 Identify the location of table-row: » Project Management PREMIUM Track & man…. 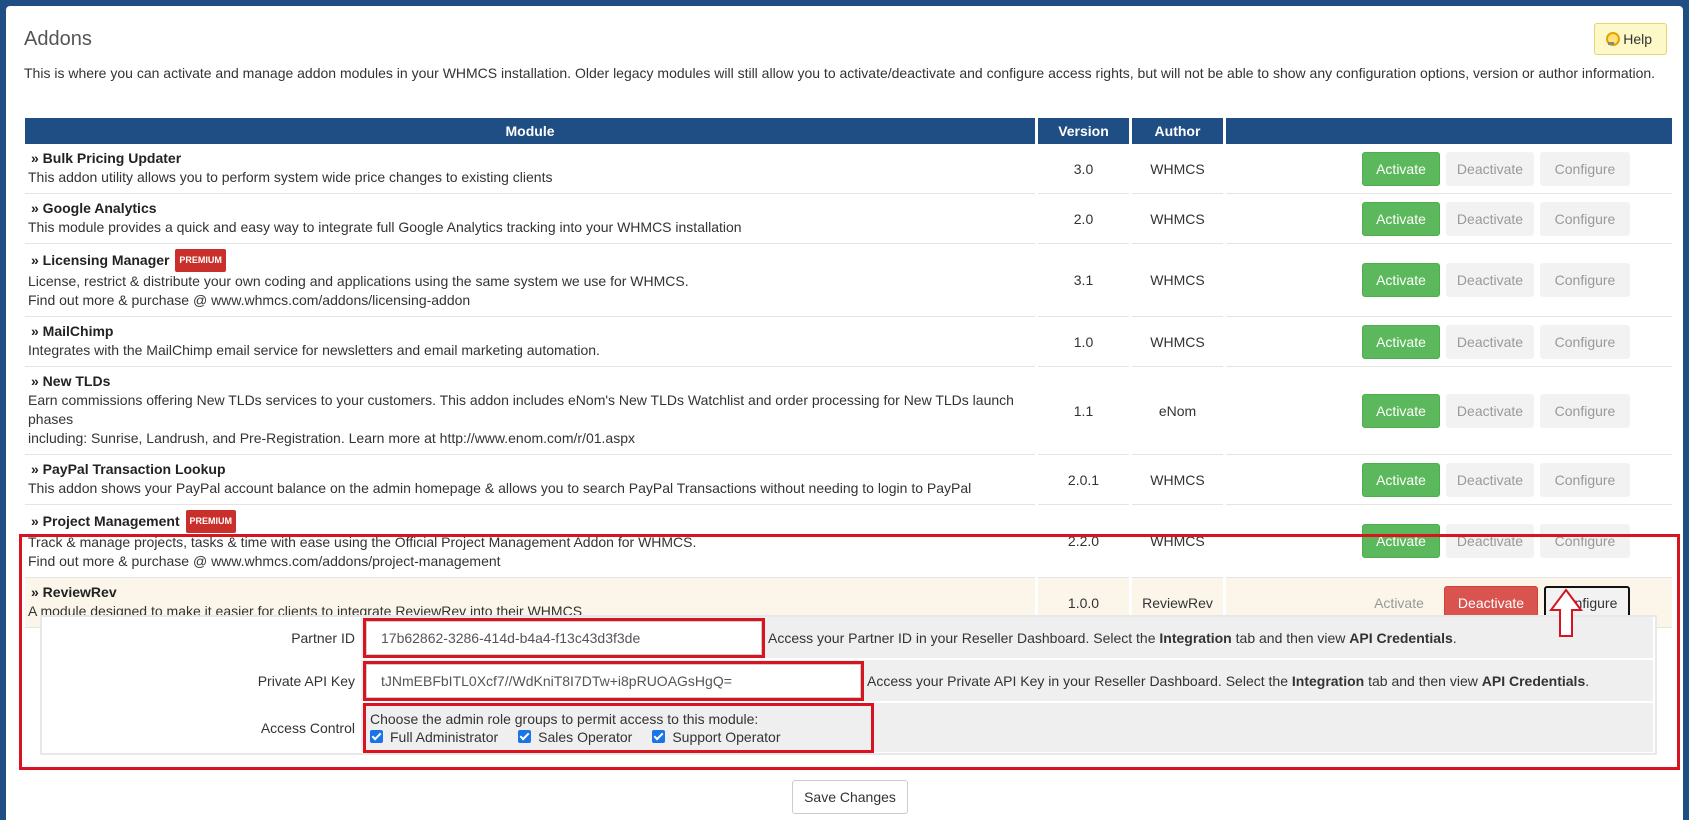
(848, 541).